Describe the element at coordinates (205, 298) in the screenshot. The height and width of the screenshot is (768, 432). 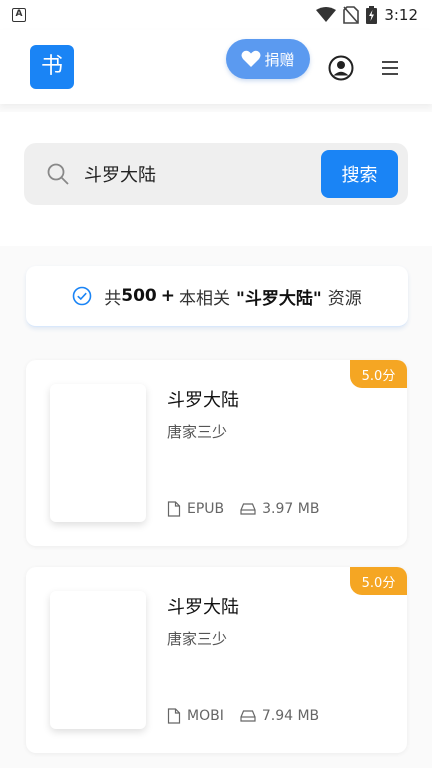
I see `summary-middle: 本相关` at that location.